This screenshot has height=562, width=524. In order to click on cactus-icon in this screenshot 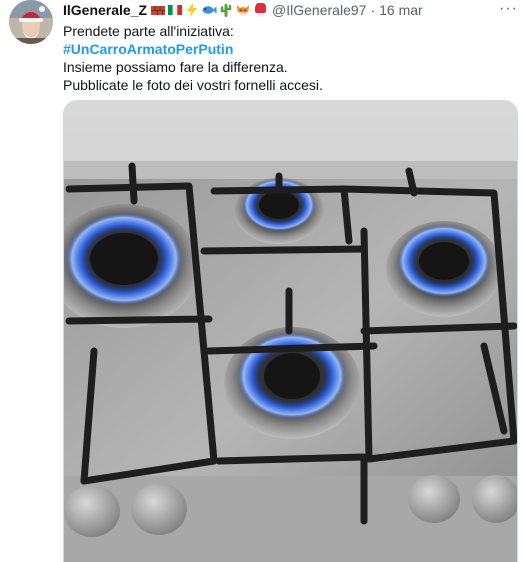, I will do `click(226, 10)`.